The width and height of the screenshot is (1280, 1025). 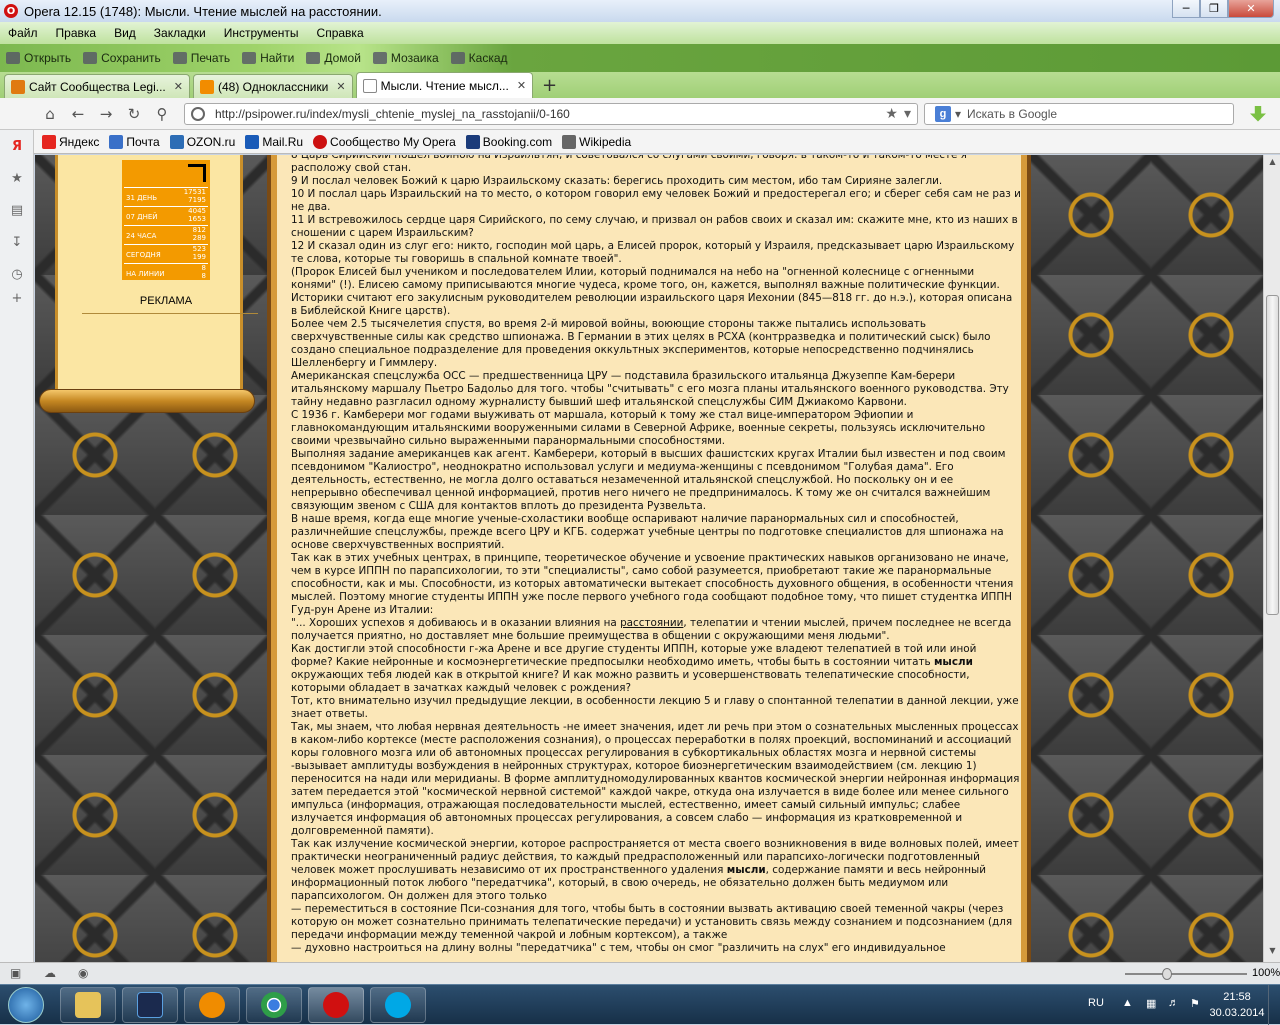 What do you see at coordinates (23, 33) in the screenshot?
I see `menu-file: Файл` at bounding box center [23, 33].